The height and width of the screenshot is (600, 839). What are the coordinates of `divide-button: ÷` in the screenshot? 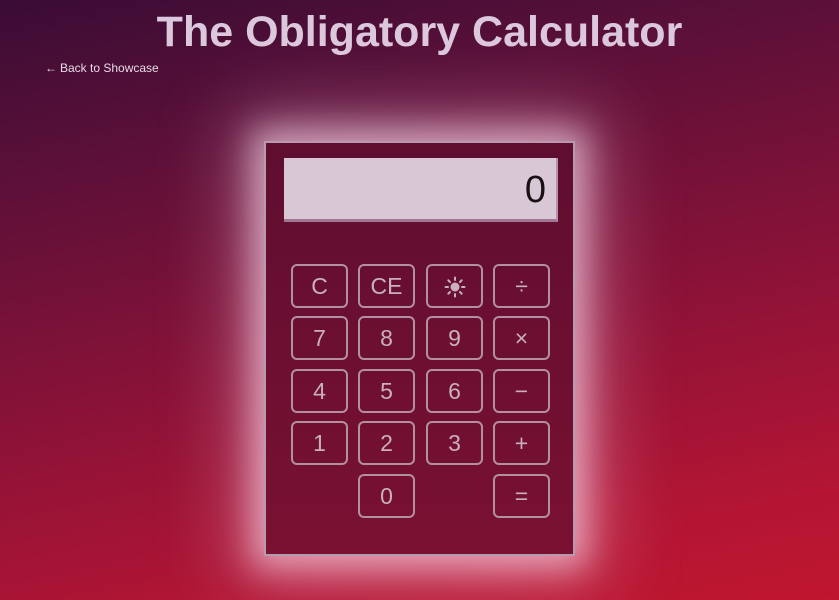 It's located at (521, 286).